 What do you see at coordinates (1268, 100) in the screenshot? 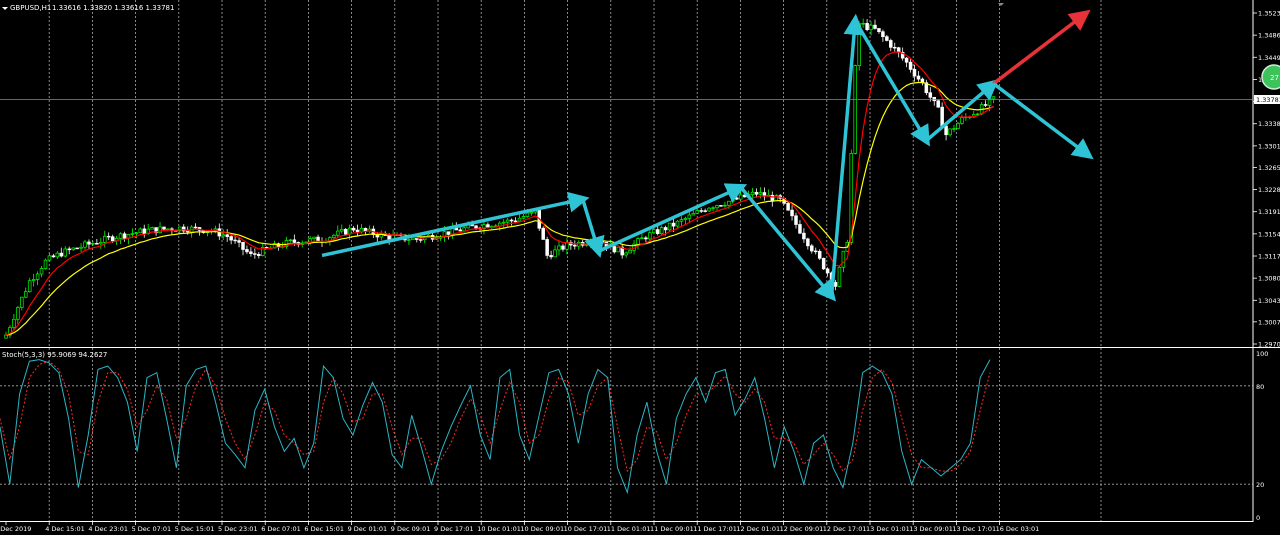
I see `current-price-text: 1.33781` at bounding box center [1268, 100].